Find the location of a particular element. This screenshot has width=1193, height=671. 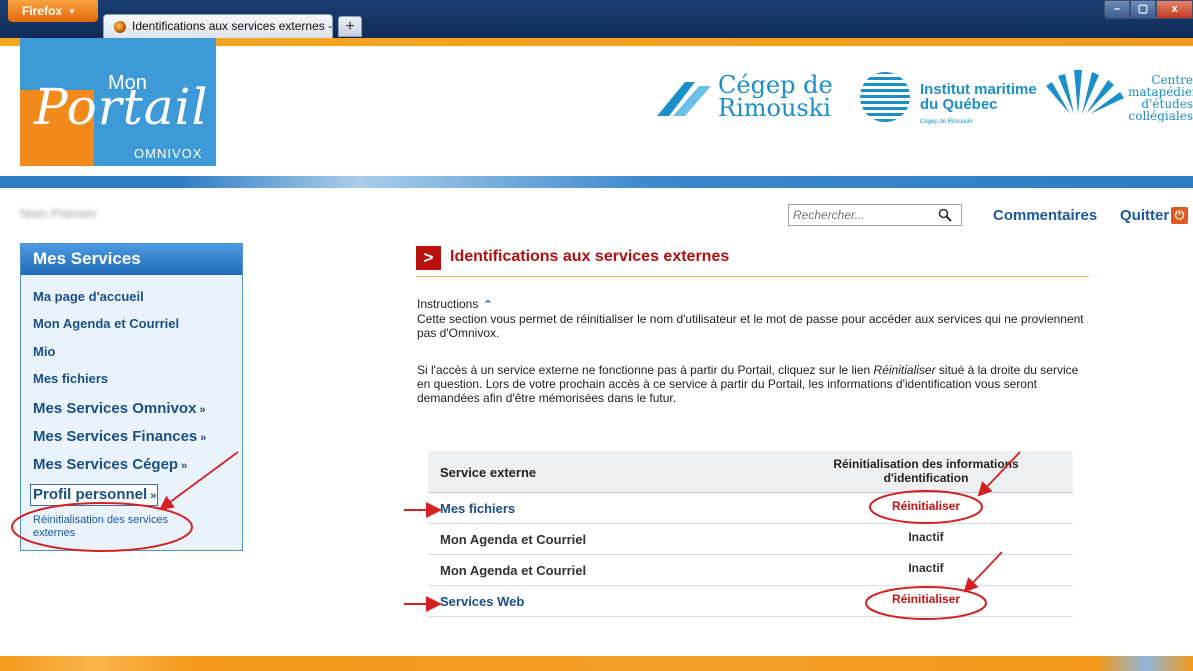

table-row: Mes fichiers Réinitialiser is located at coordinates (750, 508).